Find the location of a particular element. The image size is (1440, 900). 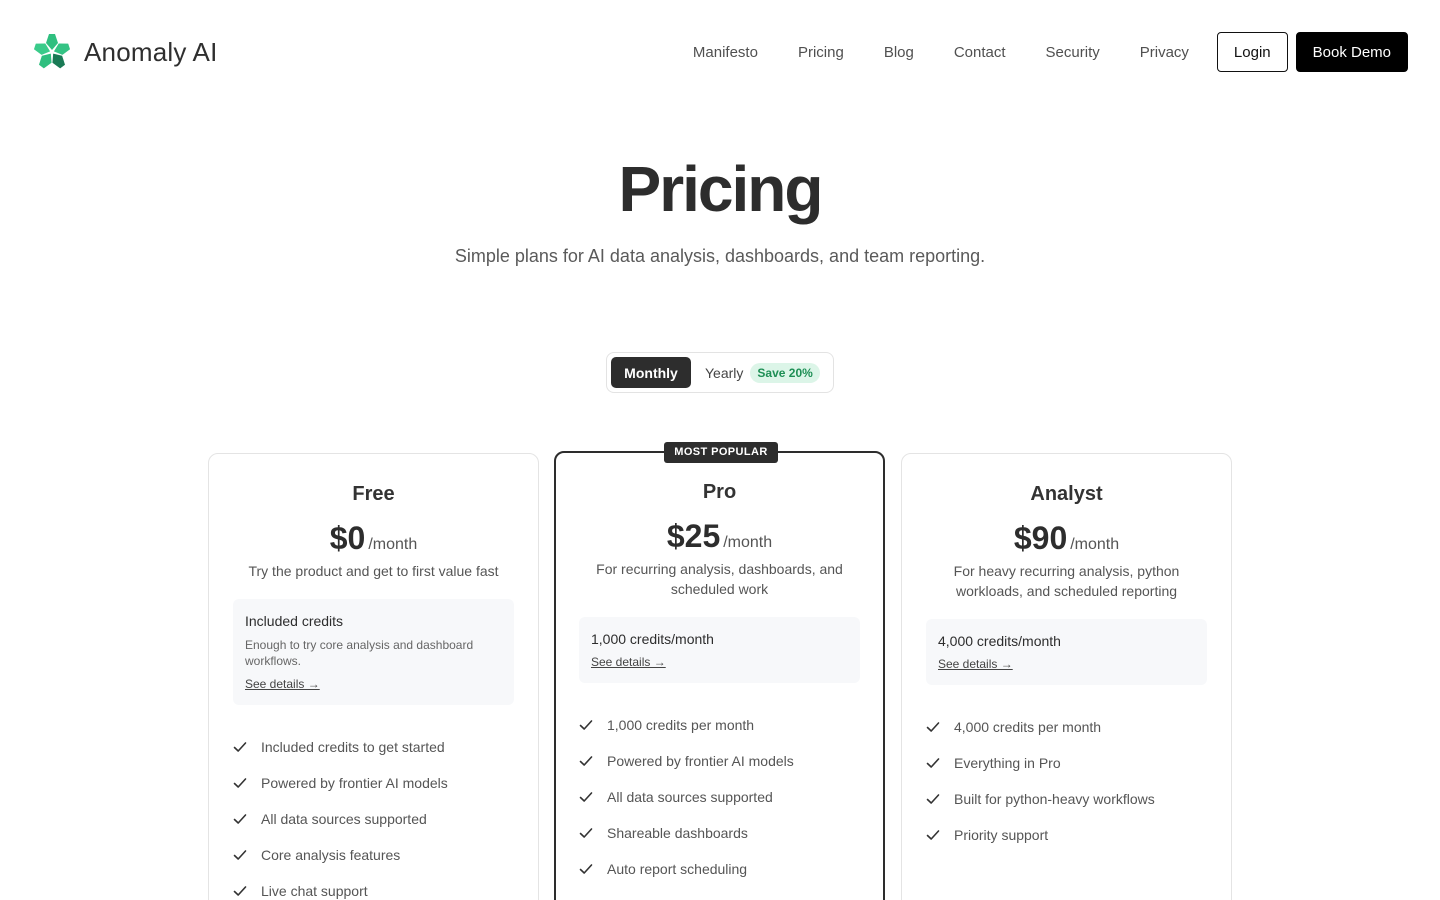

feature-label: Shareable dashboards is located at coordinates (677, 833).